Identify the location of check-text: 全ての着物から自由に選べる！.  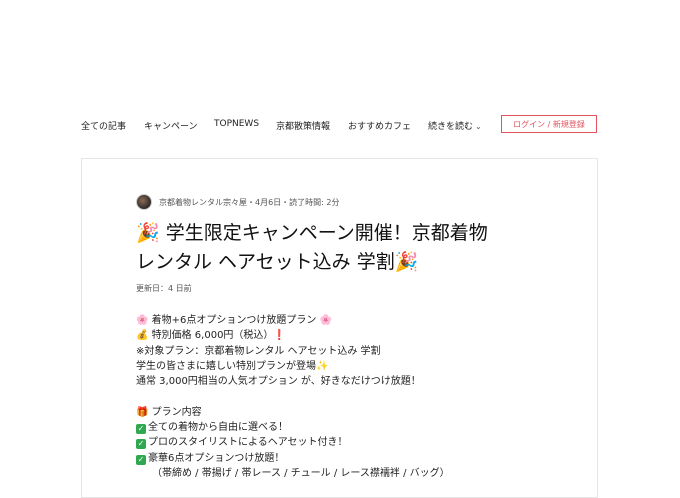
(218, 428).